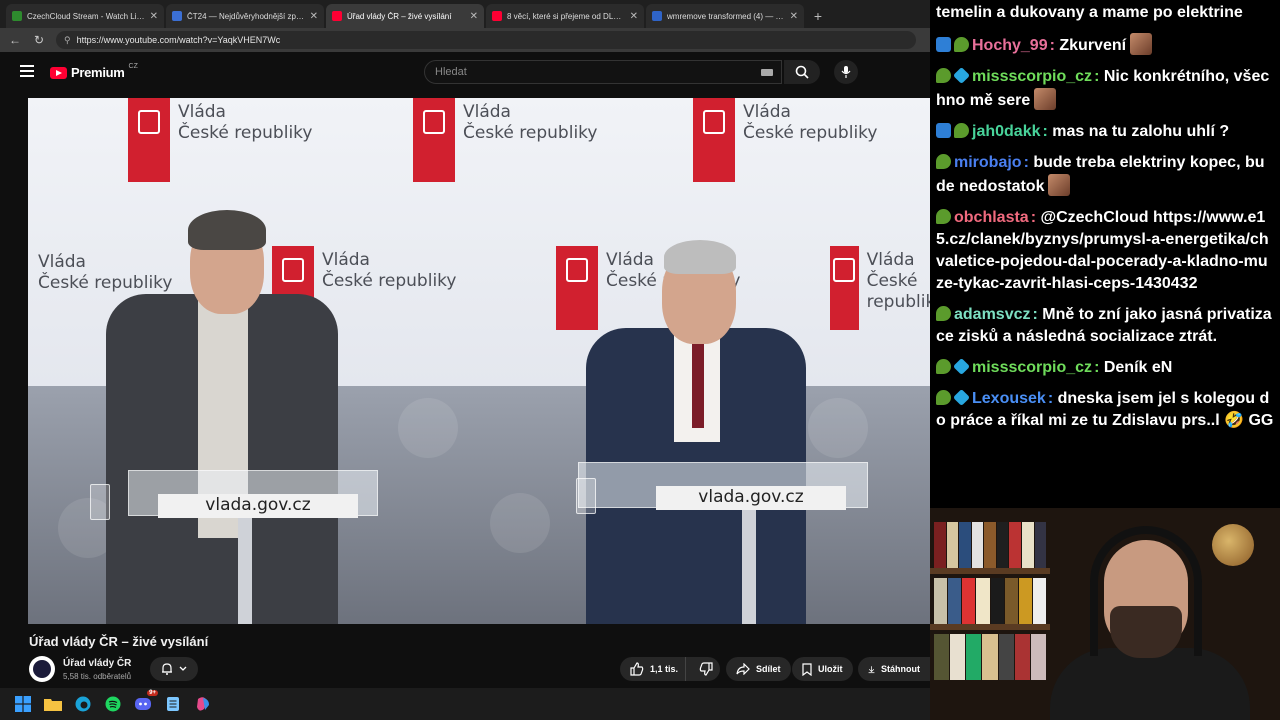 This screenshot has height=720, width=1280. What do you see at coordinates (992, 314) in the screenshot?
I see `chat-username: adamsvcz` at bounding box center [992, 314].